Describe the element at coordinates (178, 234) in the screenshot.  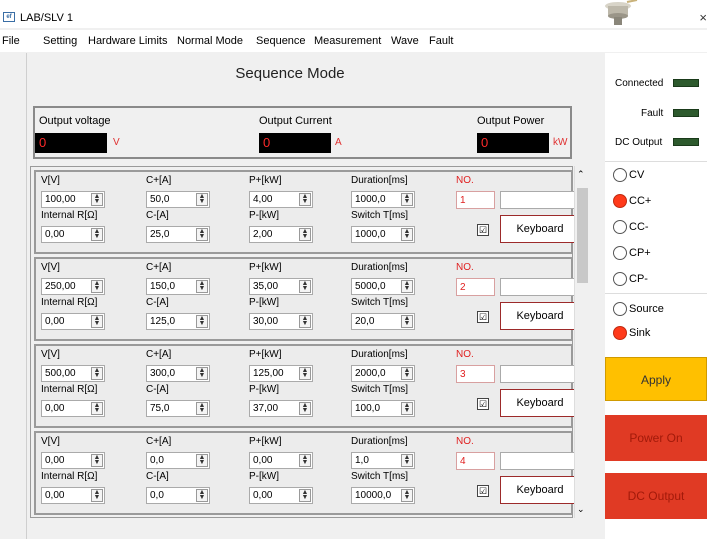
I see `cminus-input: 25,0 ▲ ▼` at that location.